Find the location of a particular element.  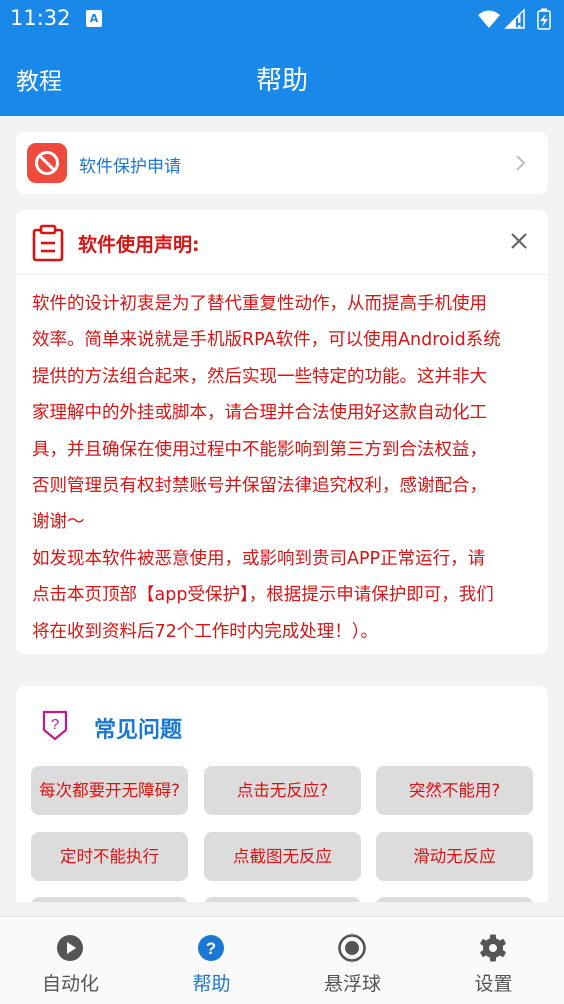

notice-divider is located at coordinates (282, 274).